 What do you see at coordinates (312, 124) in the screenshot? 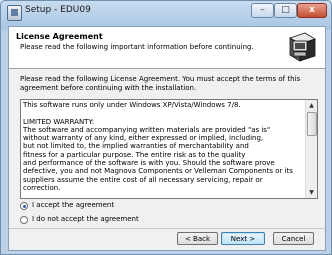
I see `scroll-thumb` at bounding box center [312, 124].